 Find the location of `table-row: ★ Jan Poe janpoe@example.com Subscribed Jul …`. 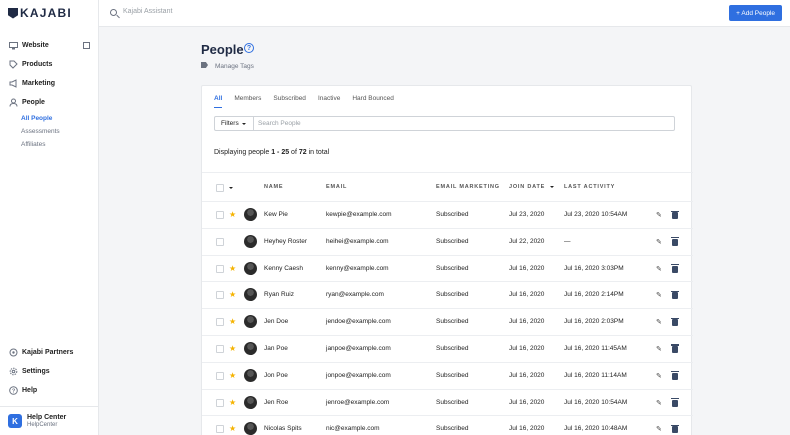

table-row: ★ Jan Poe janpoe@example.com Subscribed Jul … is located at coordinates (447, 349).